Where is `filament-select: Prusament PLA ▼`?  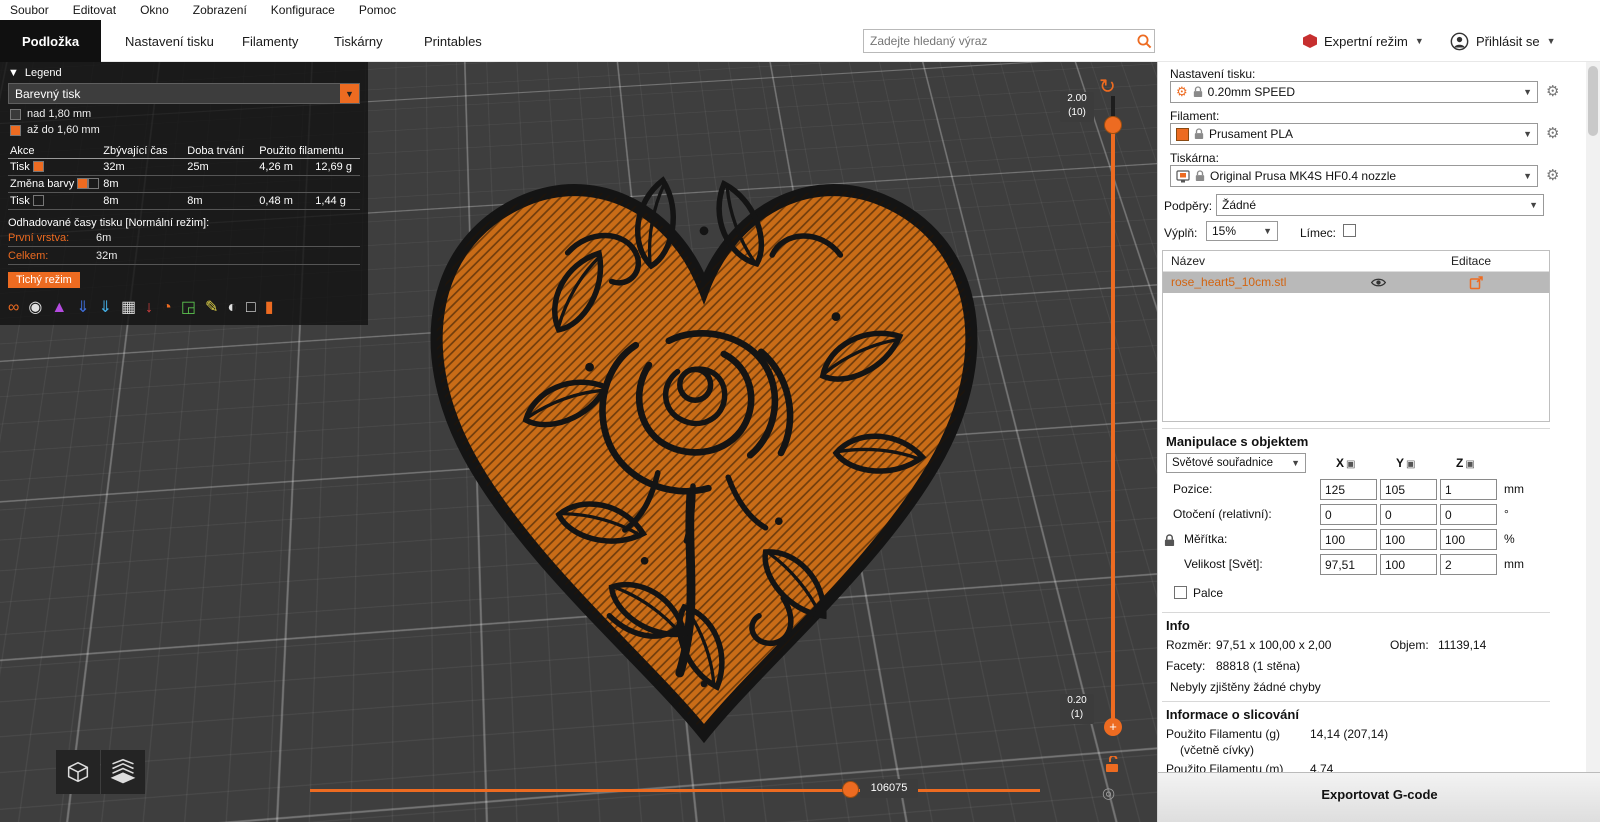 filament-select: Prusament PLA ▼ is located at coordinates (1354, 134).